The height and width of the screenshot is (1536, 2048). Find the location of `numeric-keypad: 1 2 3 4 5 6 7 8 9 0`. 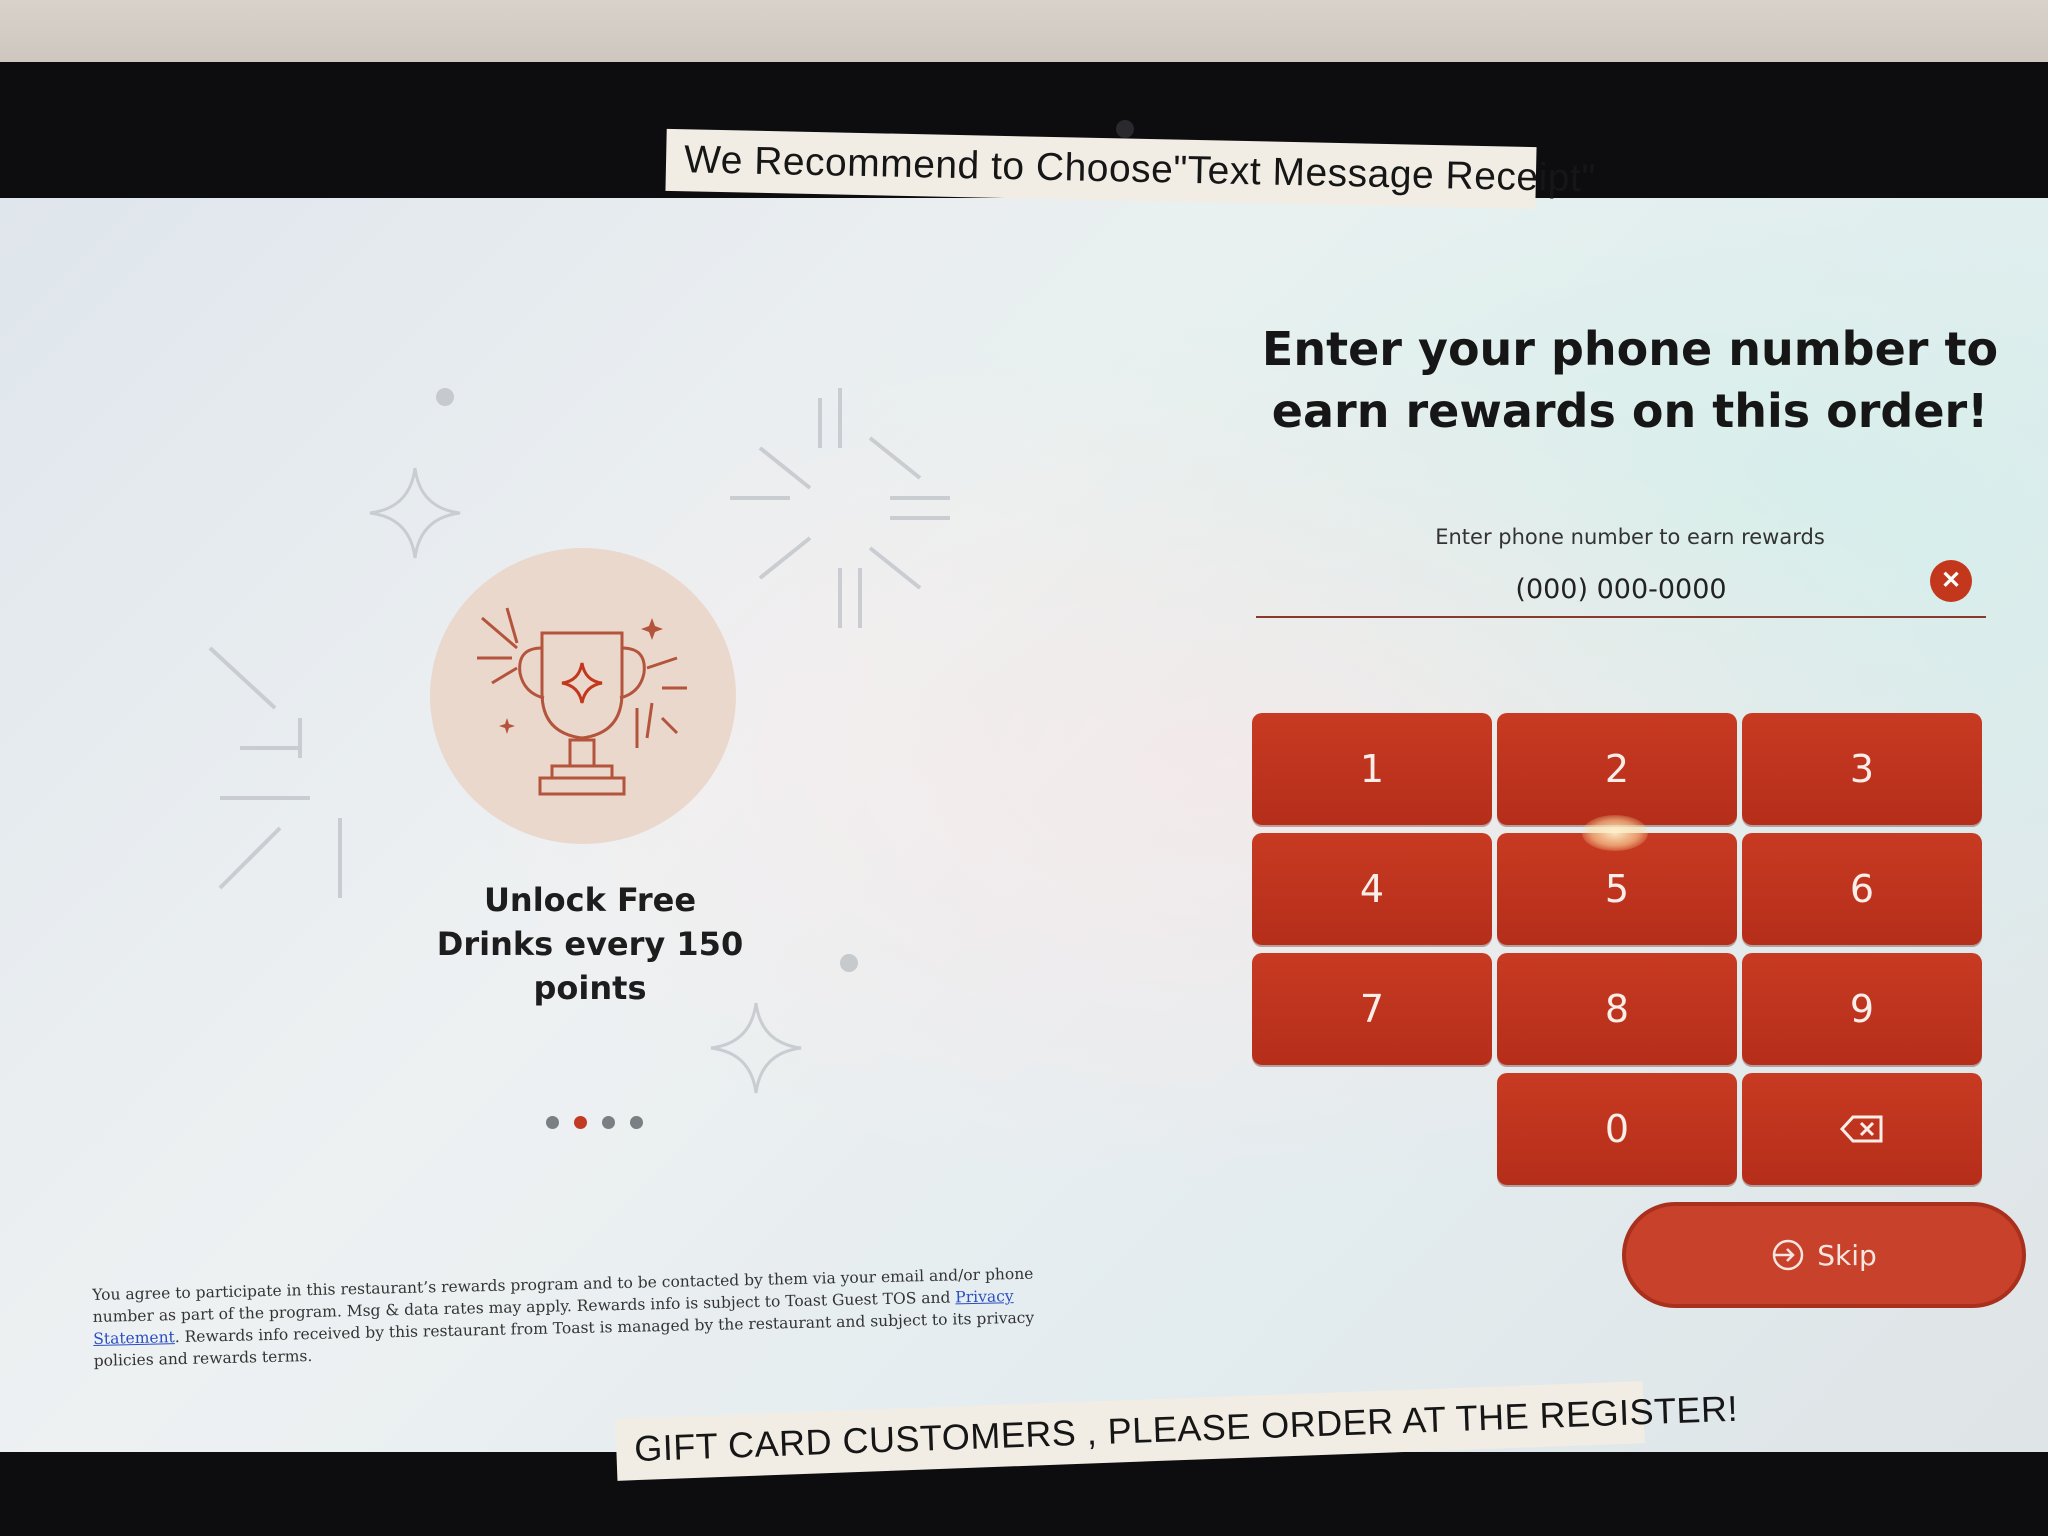

numeric-keypad: 1 2 3 4 5 6 7 8 9 0 is located at coordinates (1617, 953).